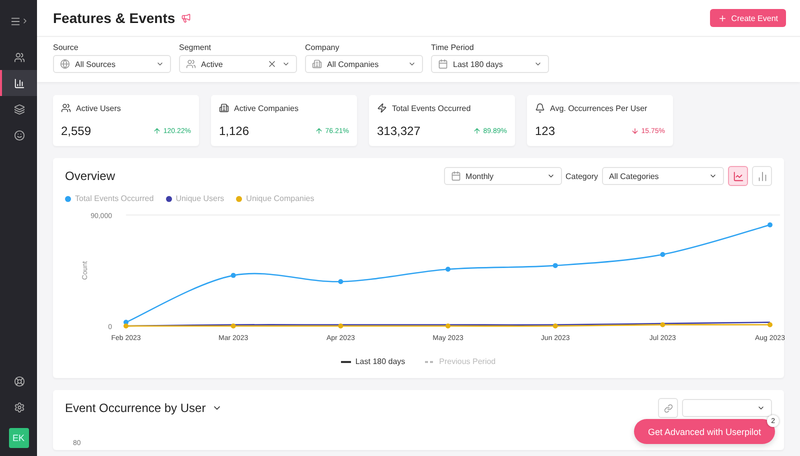 The image size is (800, 456). What do you see at coordinates (114, 18) in the screenshot?
I see `page-title: Features & Events` at bounding box center [114, 18].